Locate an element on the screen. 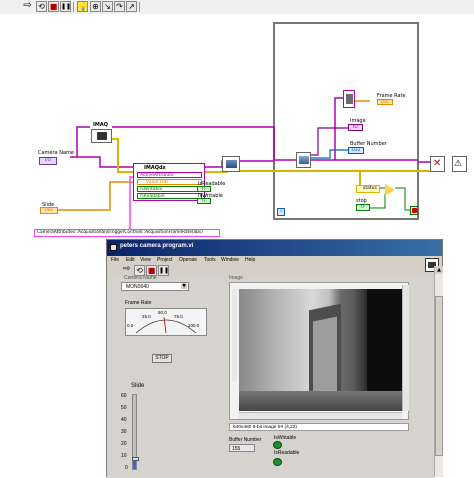  imaqdx-property-title: IMAQdx is located at coordinates (155, 168).